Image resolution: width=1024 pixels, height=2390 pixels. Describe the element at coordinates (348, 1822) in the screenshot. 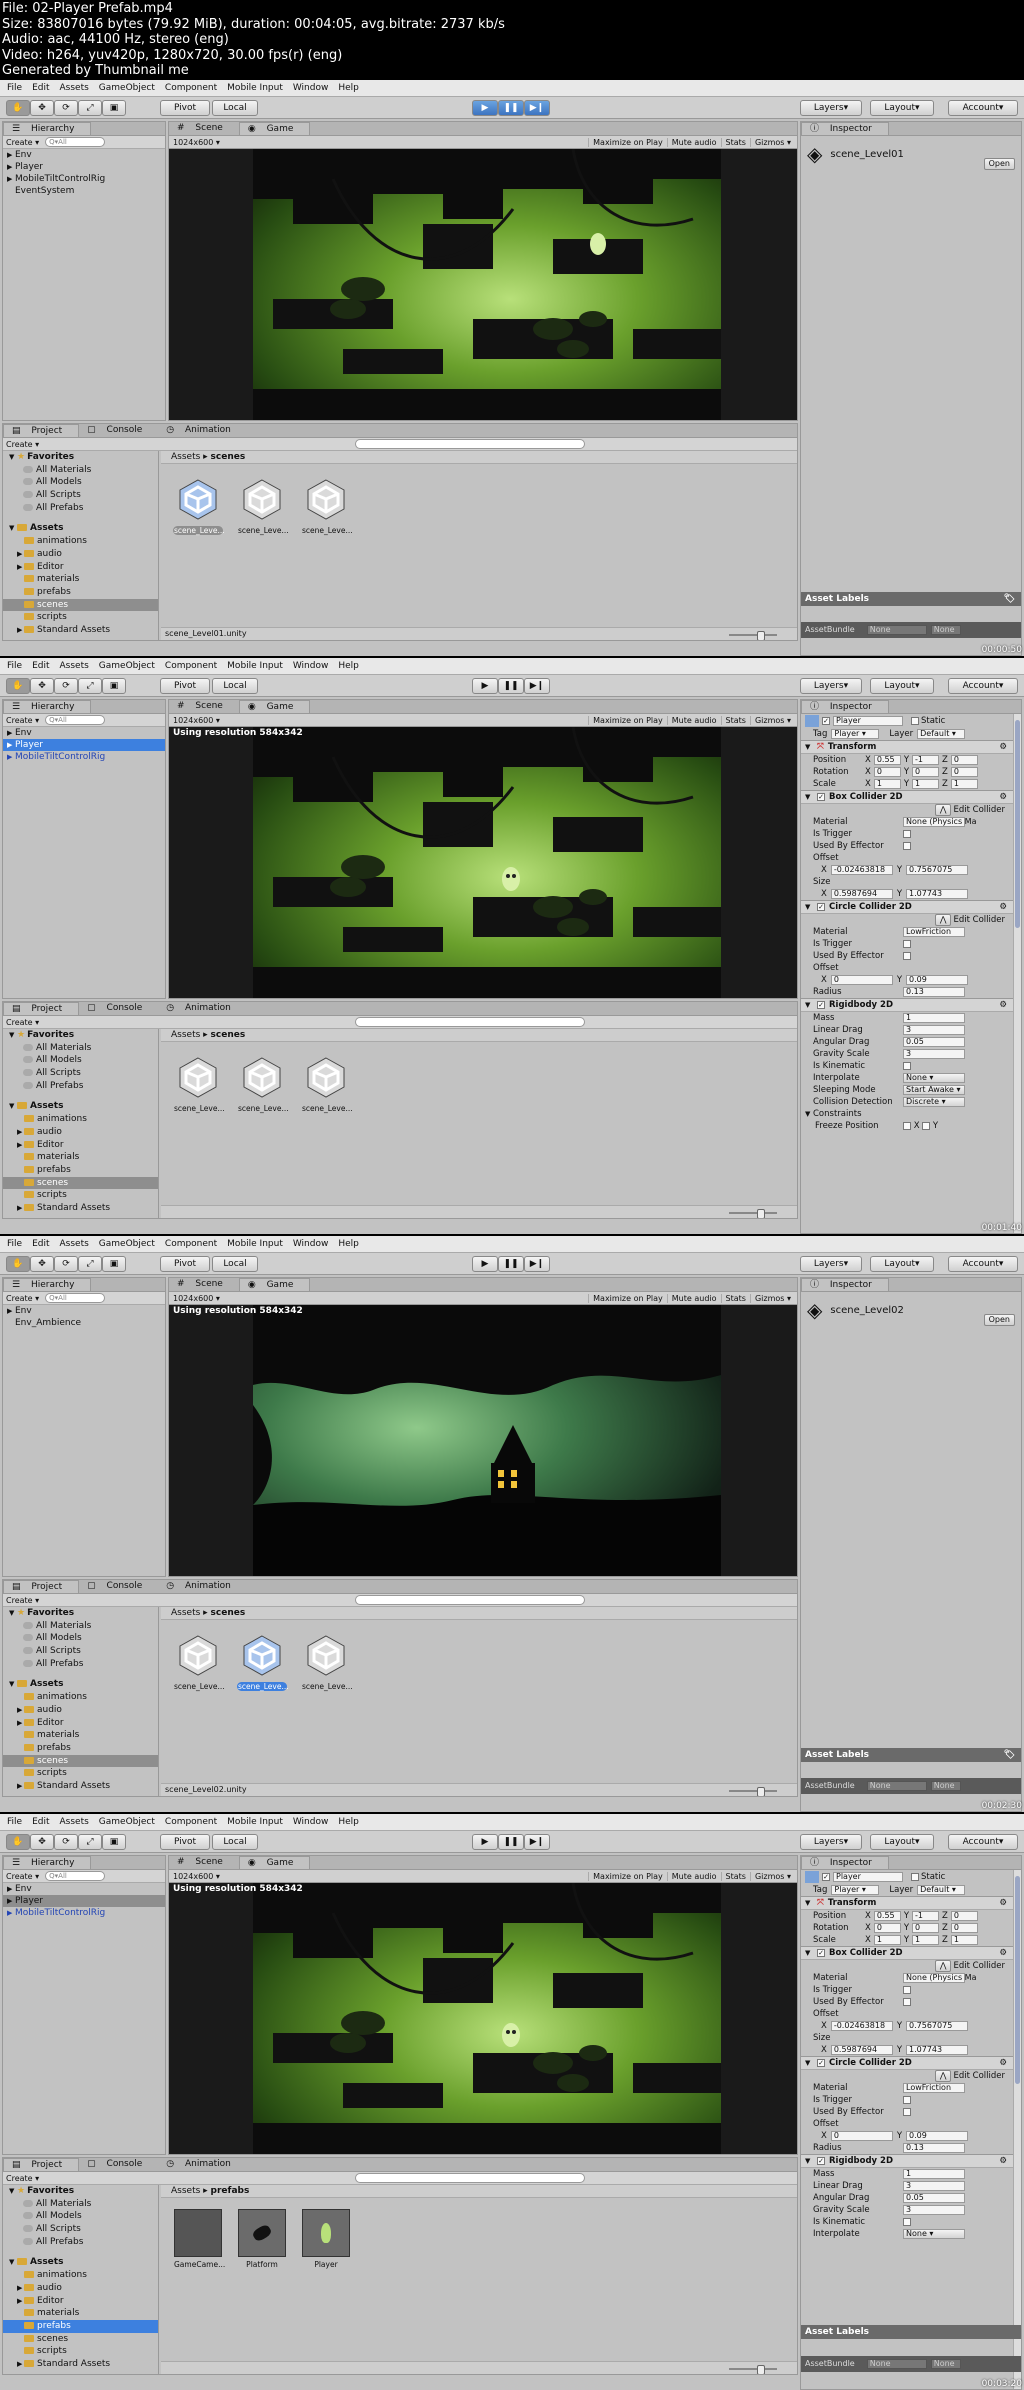

I see `menu-item: Help` at that location.